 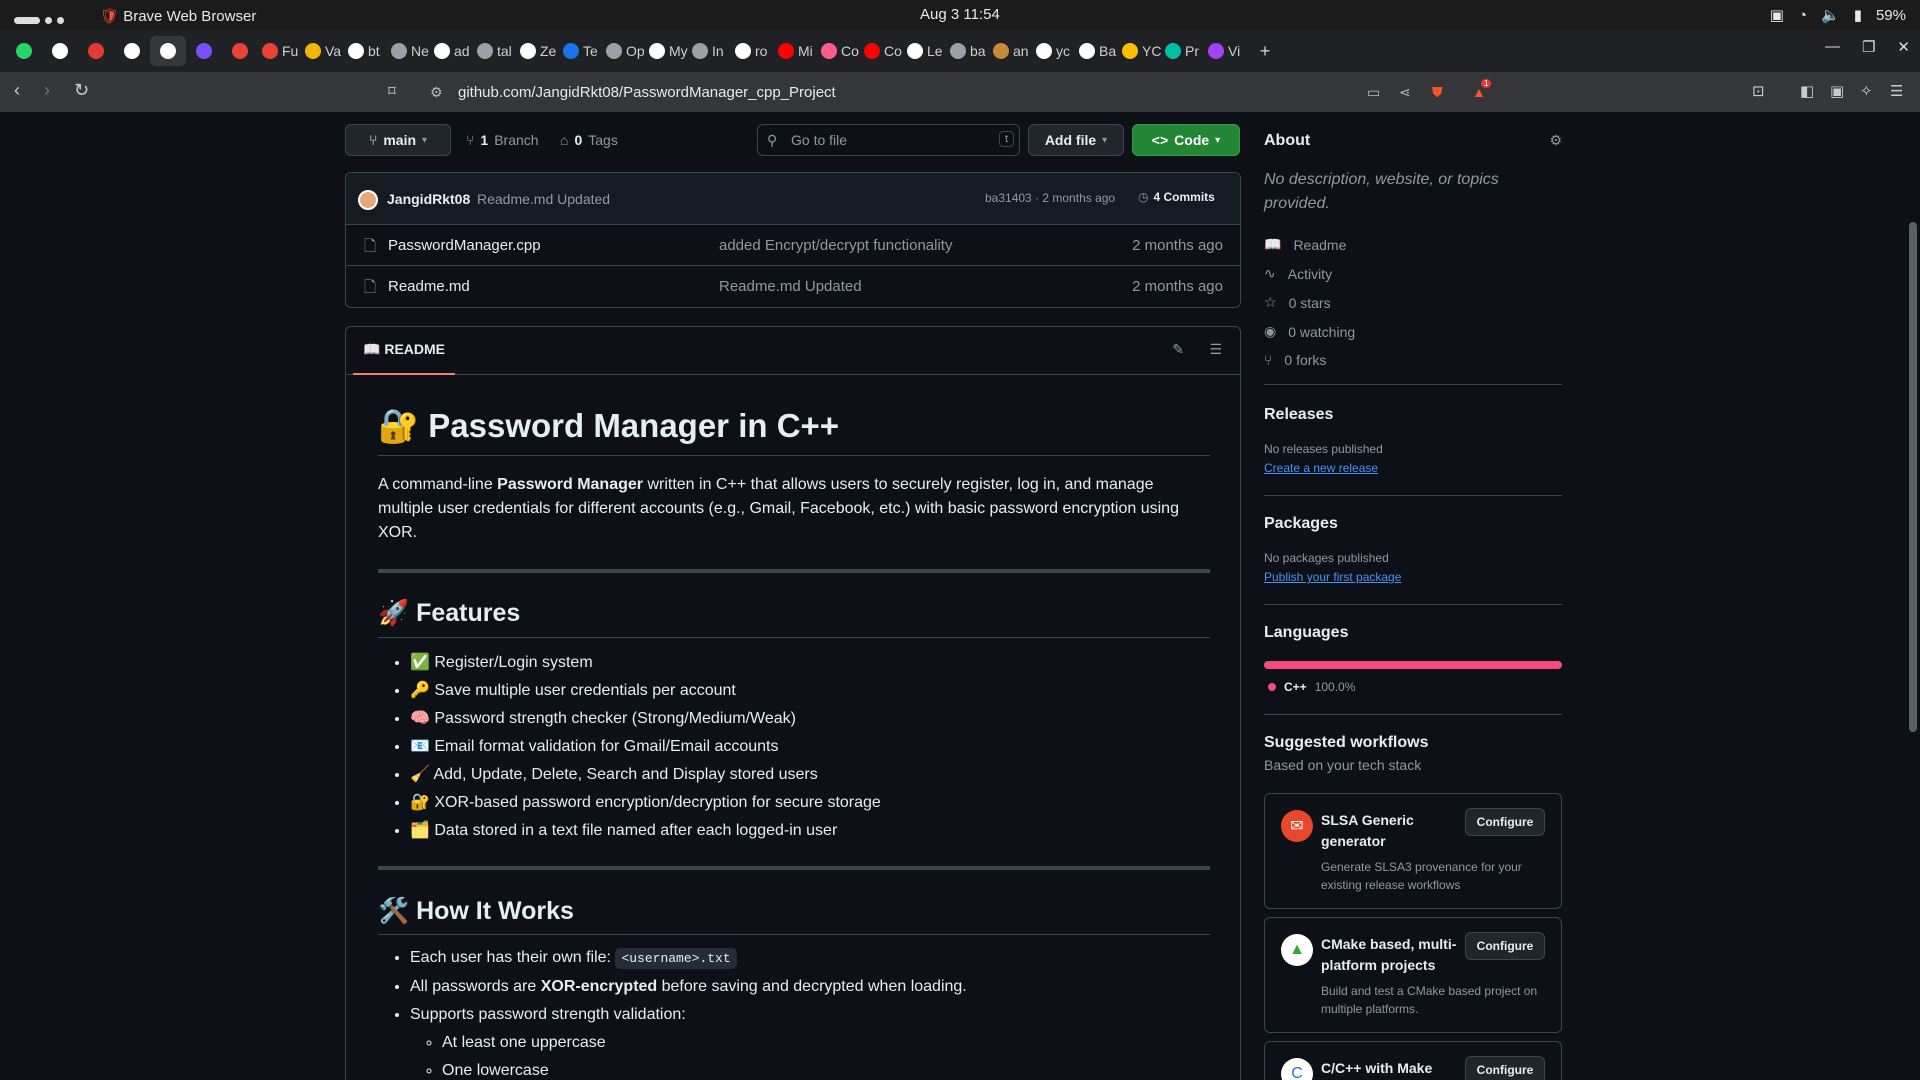 I want to click on commits-link: ◷ 4 Commits, so click(x=1176, y=197).